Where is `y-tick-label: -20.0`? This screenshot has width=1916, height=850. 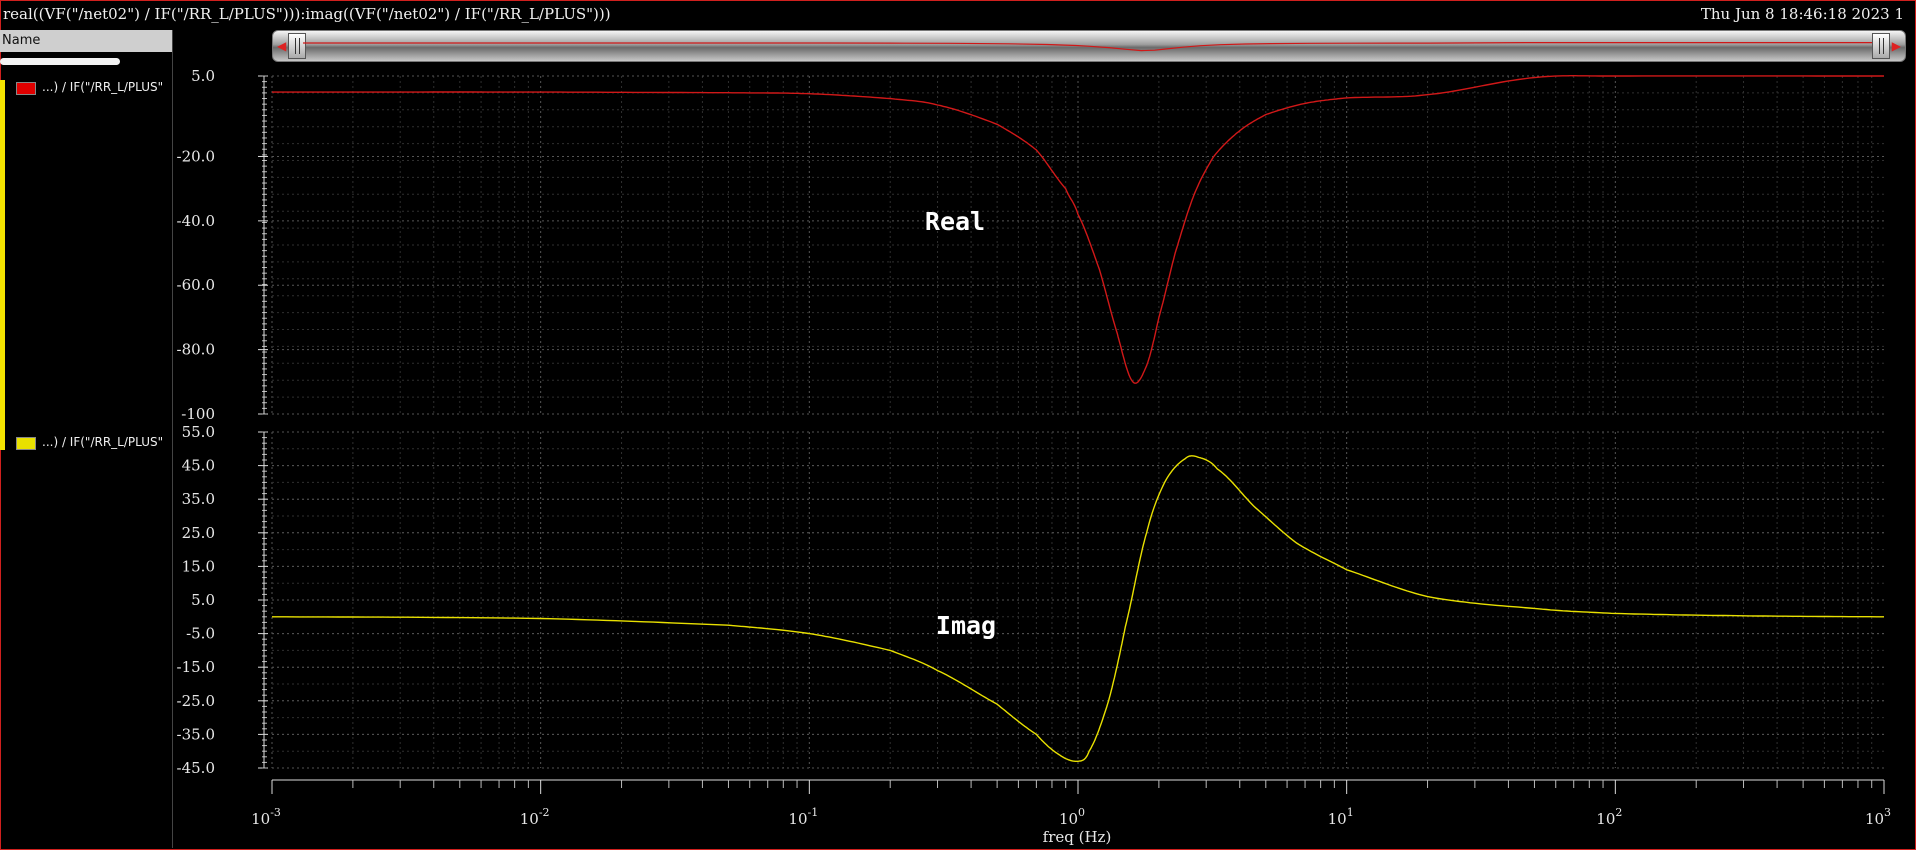
y-tick-label: -20.0 is located at coordinates (196, 156).